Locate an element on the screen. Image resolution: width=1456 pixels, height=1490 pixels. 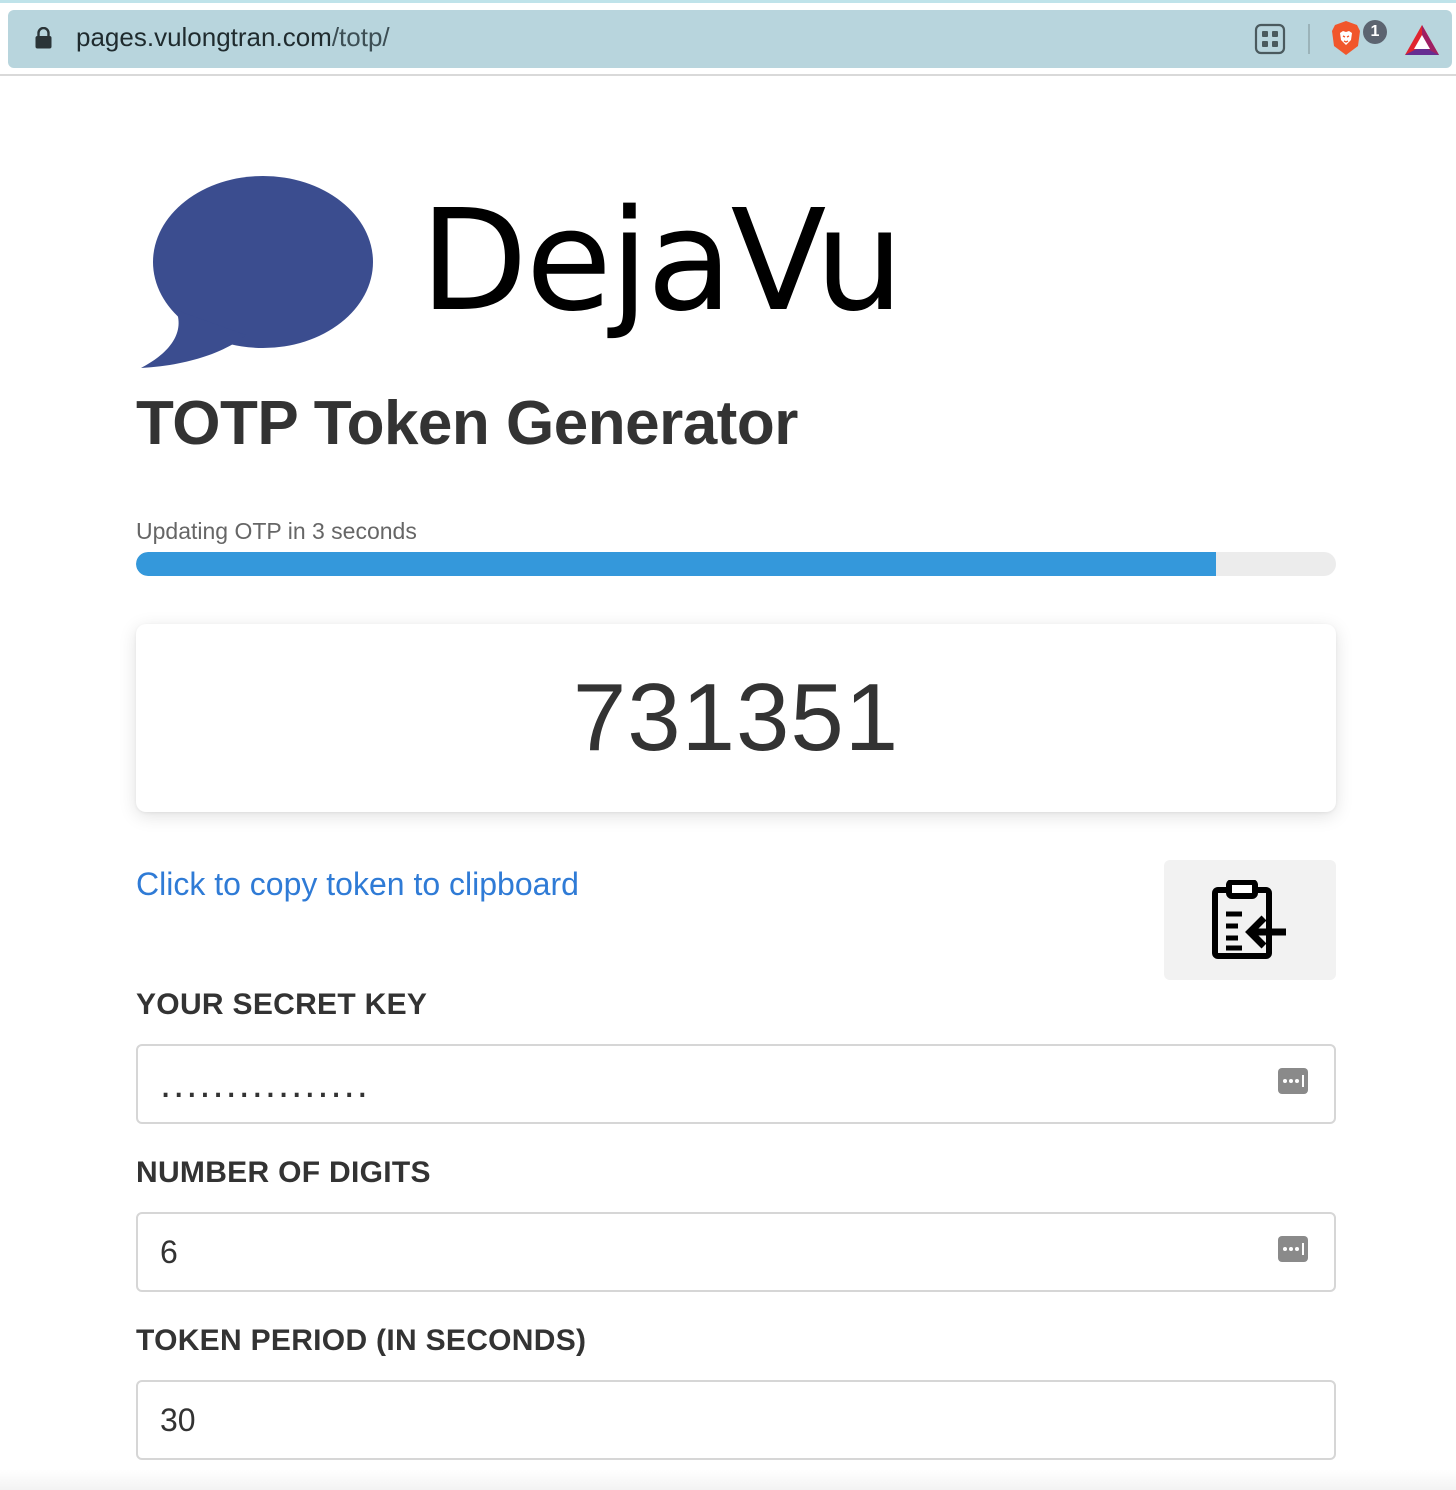
qr-code-icon is located at coordinates (1270, 39).